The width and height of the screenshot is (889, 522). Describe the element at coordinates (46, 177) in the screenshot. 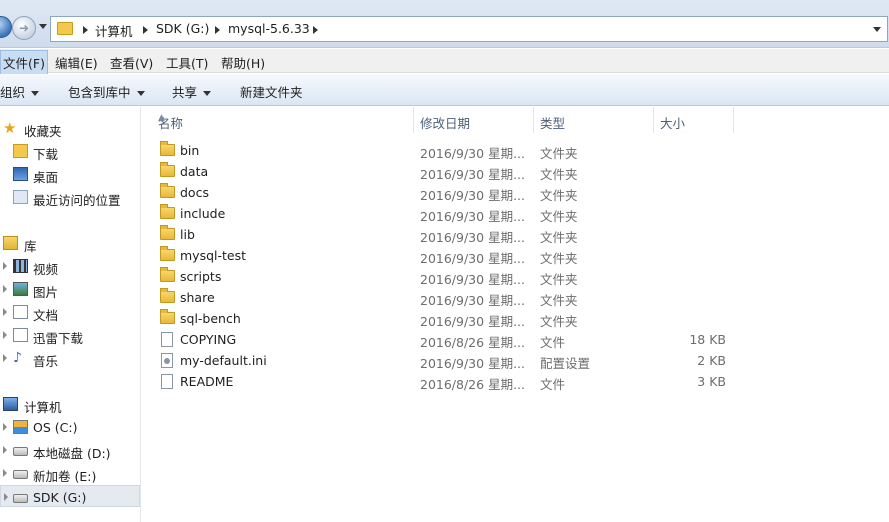

I see `sidebar-item-label: 桌面` at that location.